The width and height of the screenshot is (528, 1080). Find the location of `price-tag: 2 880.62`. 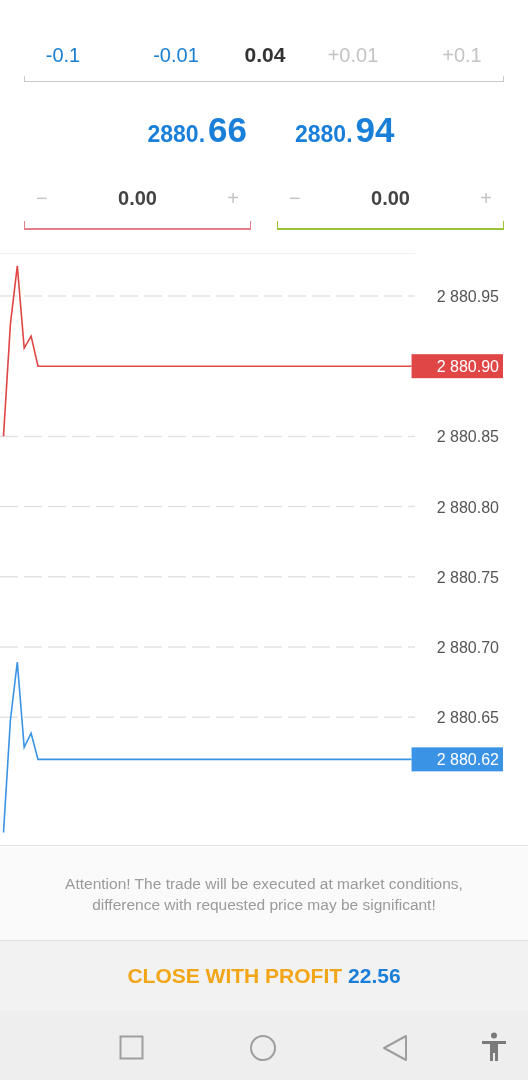

price-tag: 2 880.62 is located at coordinates (457, 759).